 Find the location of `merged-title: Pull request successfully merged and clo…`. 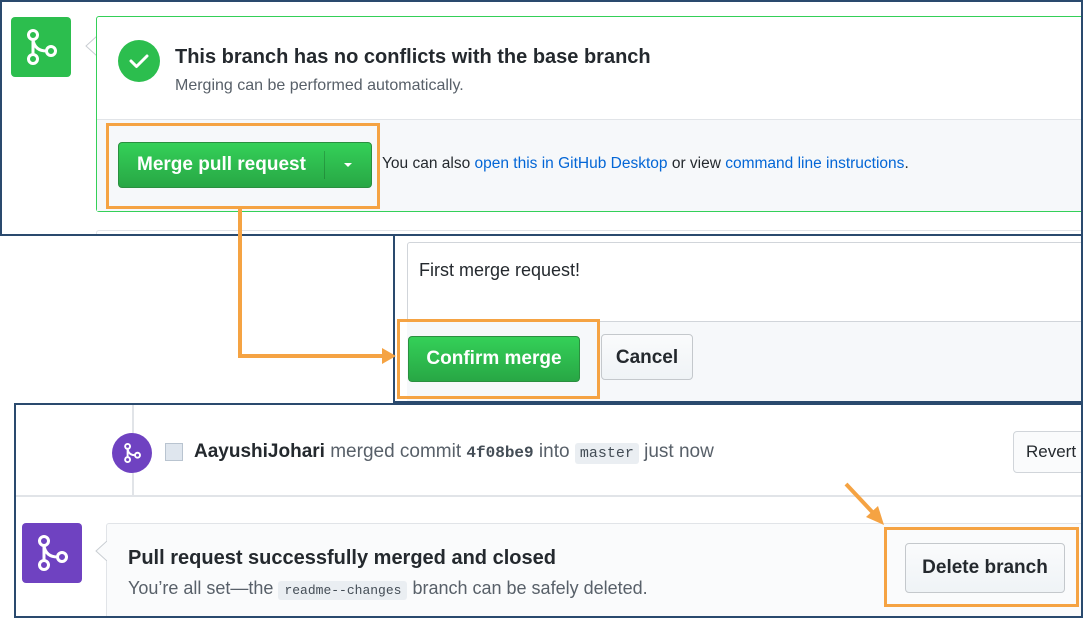

merged-title: Pull request successfully merged and clo… is located at coordinates (342, 558).